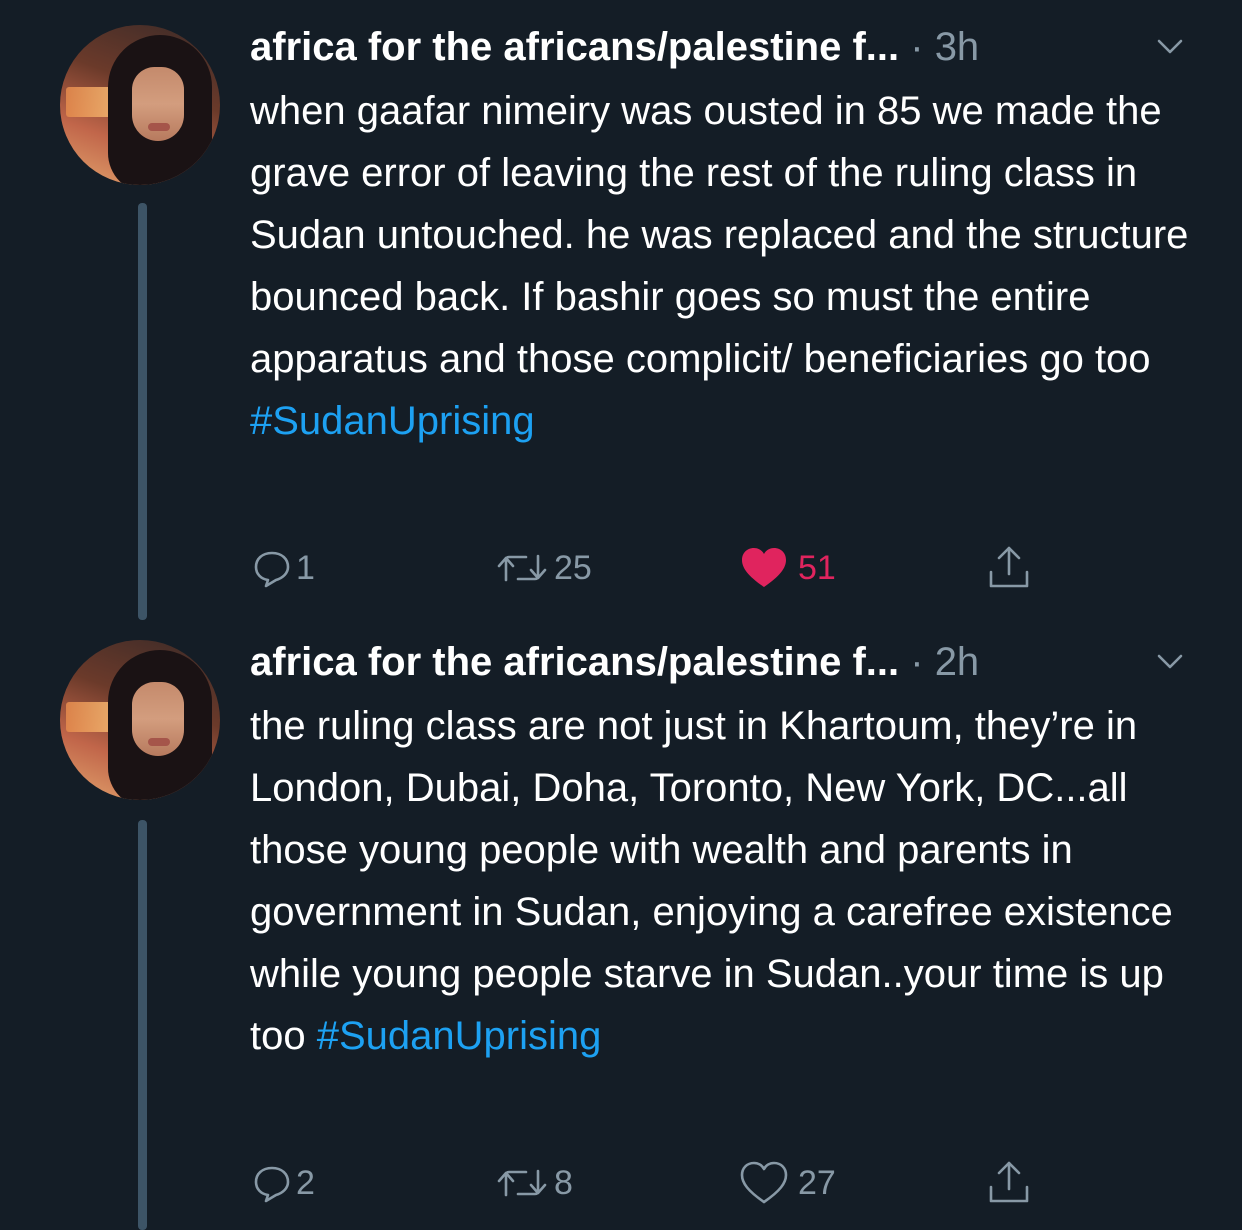  I want to click on timestamp: 3h, so click(957, 47).